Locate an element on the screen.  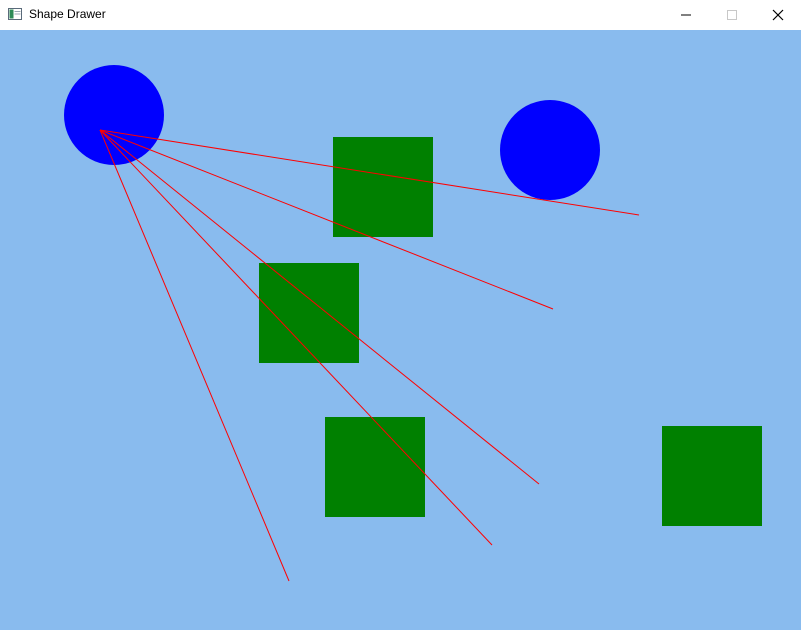
title-bar: Shape Drawer is located at coordinates (400, 15).